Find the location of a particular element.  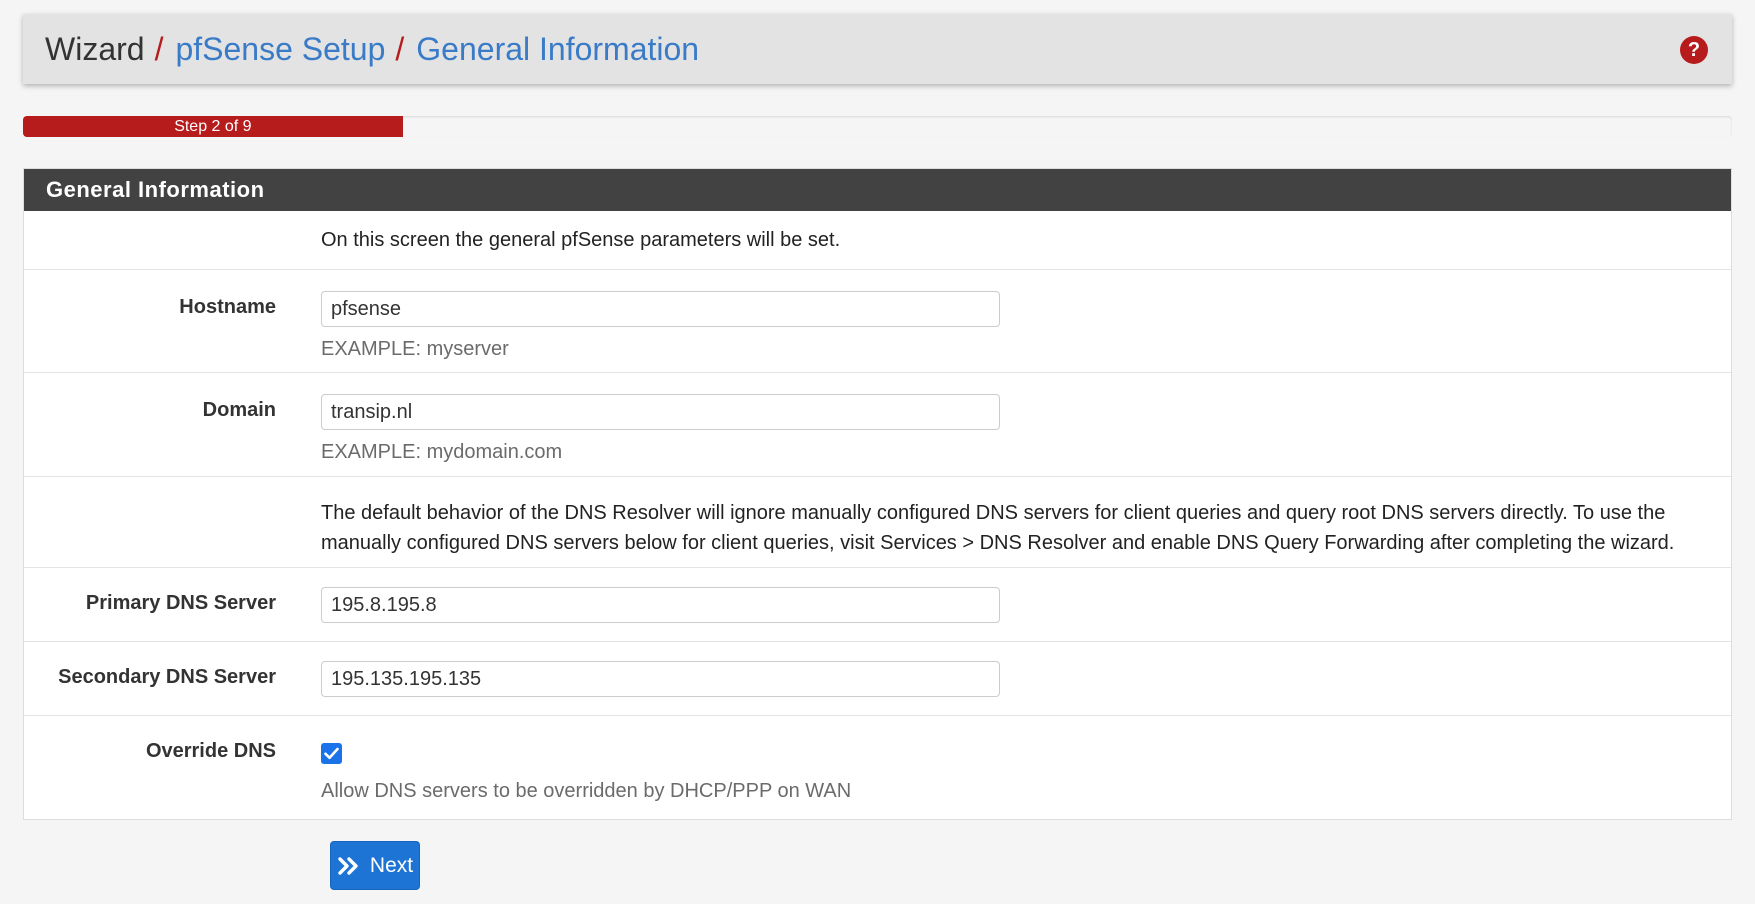

progress-bar-fill: Step 2 of 9 is located at coordinates (213, 126).